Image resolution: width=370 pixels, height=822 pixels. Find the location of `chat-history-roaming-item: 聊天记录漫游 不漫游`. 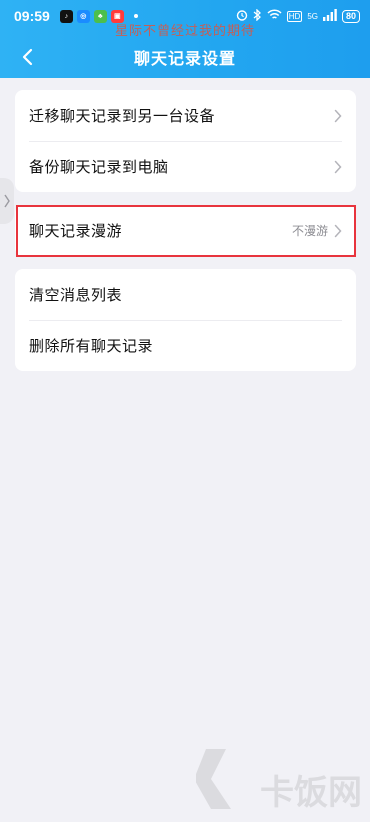

chat-history-roaming-item: 聊天记录漫游 不漫游 is located at coordinates (185, 230).